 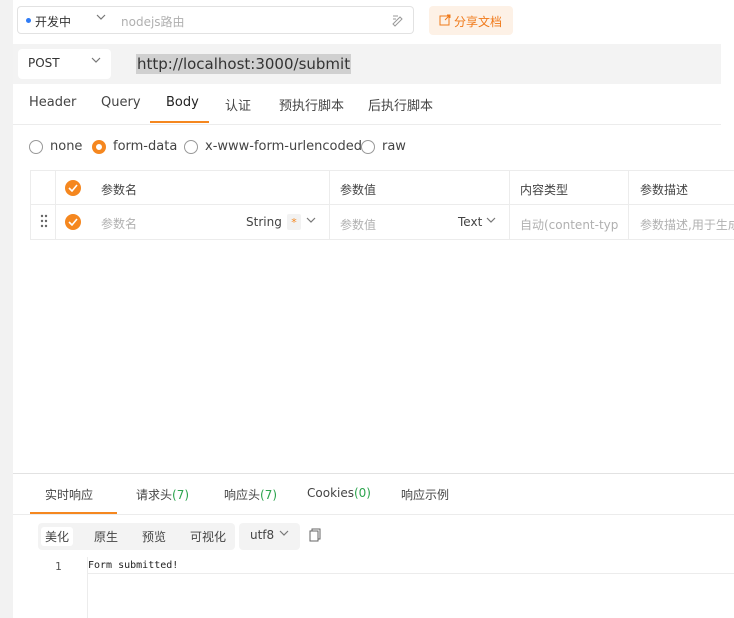 I want to click on radio-circle-selected, so click(x=99, y=147).